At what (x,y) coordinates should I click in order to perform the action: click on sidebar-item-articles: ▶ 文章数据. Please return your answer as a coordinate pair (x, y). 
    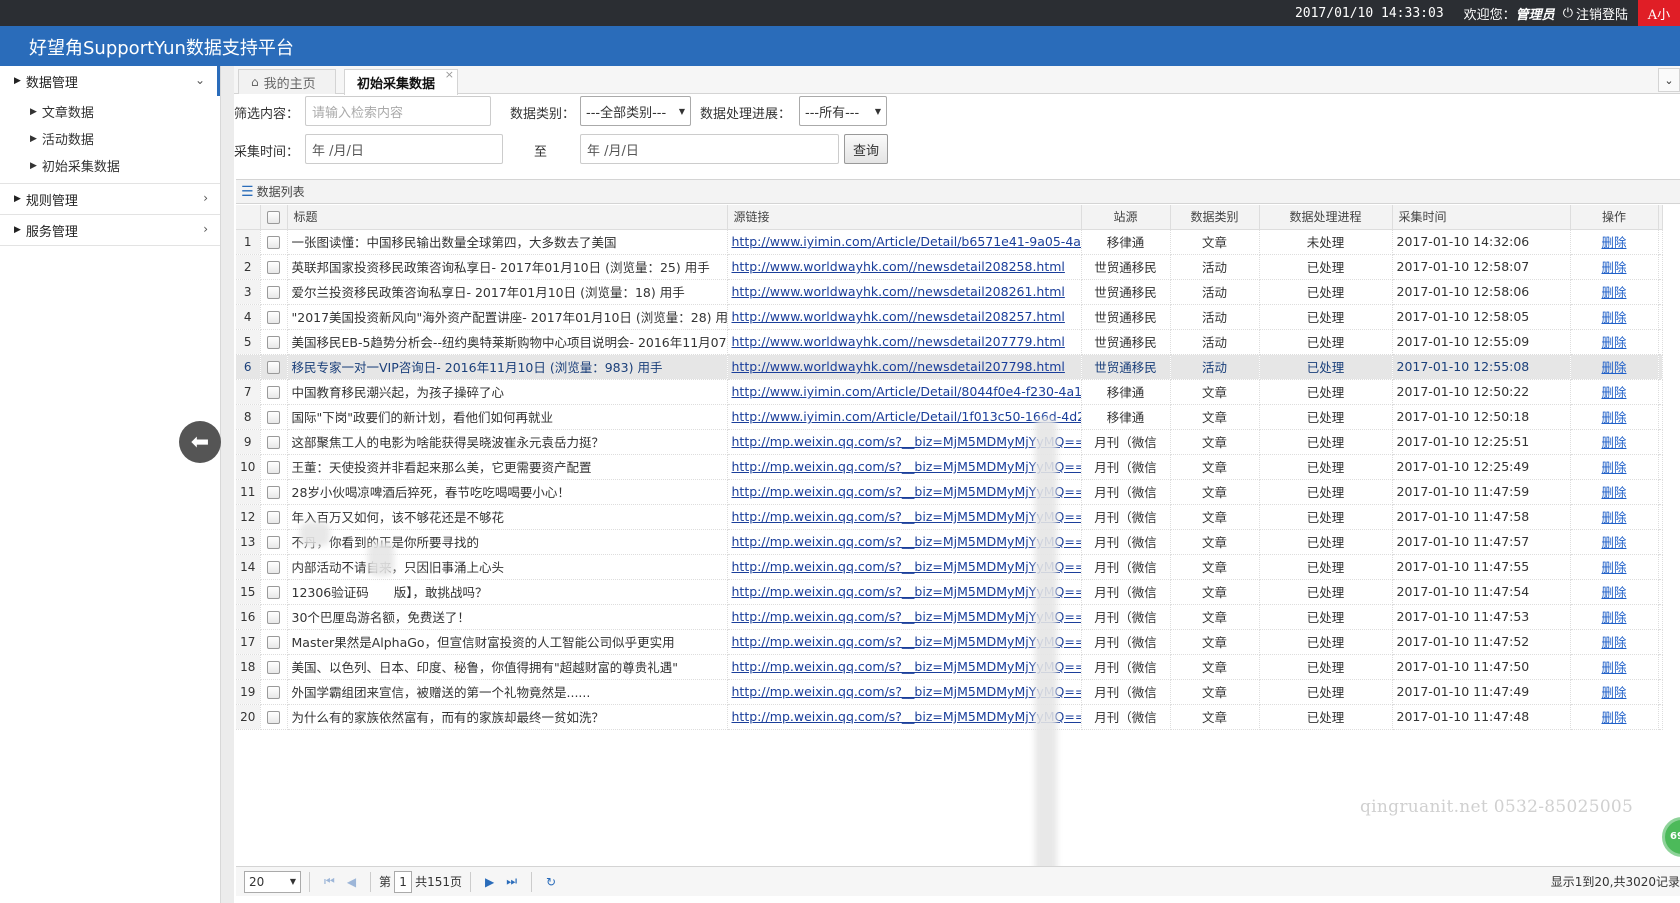
    Looking at the image, I should click on (110, 111).